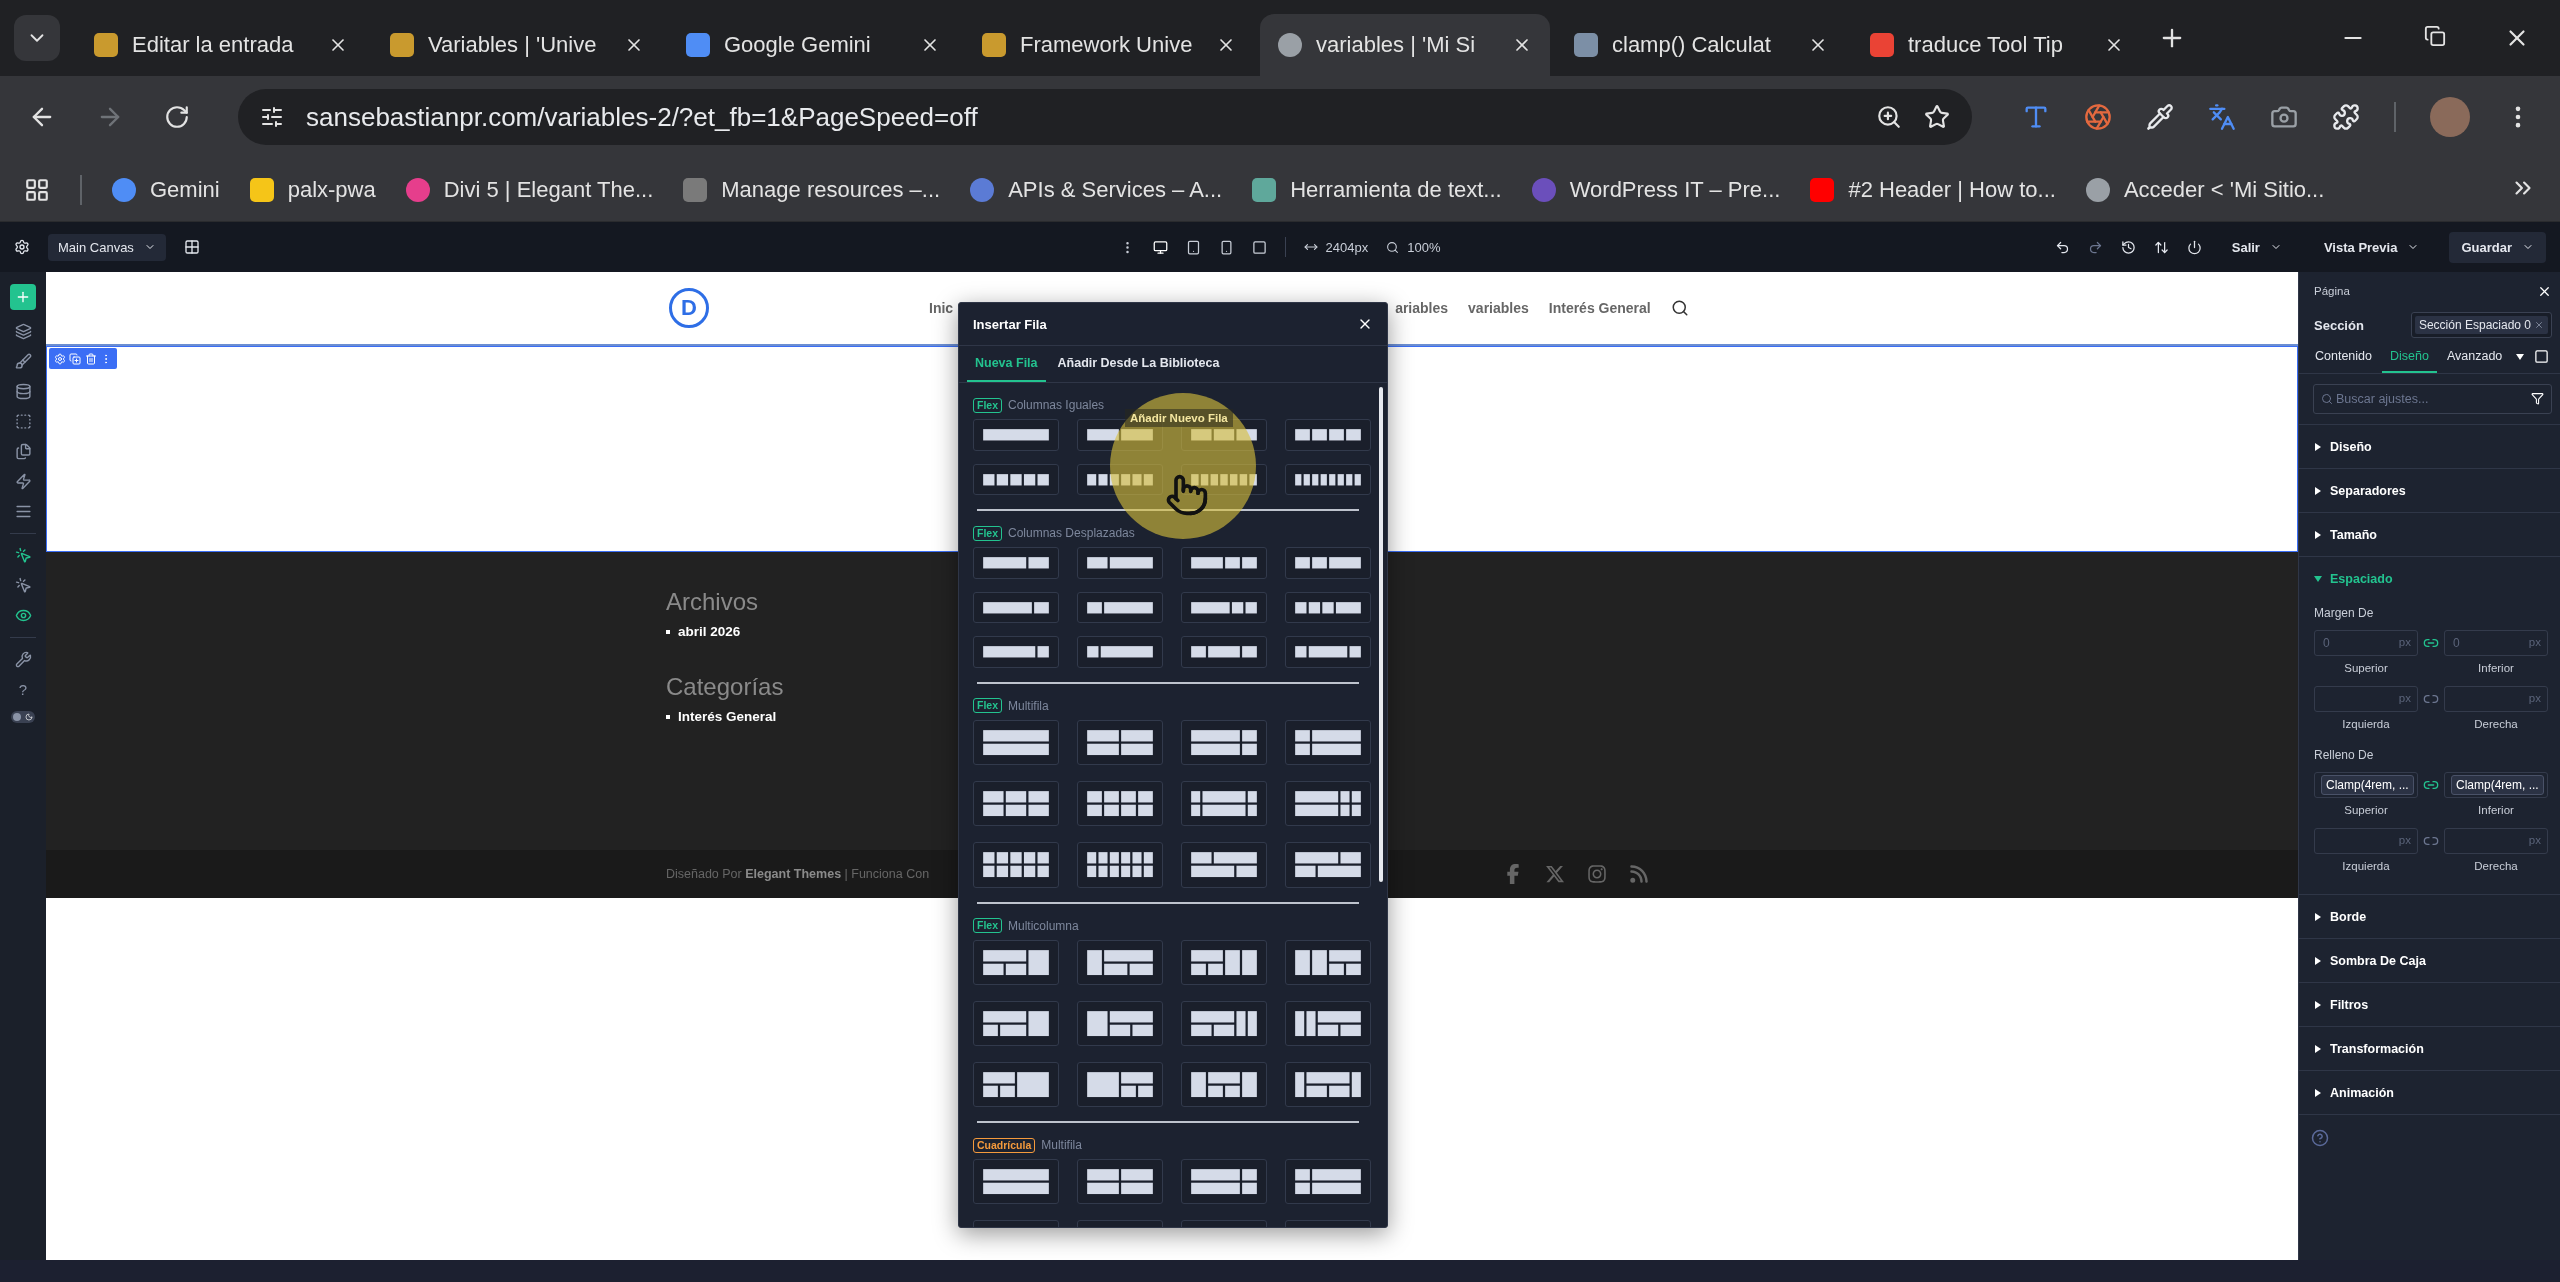 The height and width of the screenshot is (1282, 2560). Describe the element at coordinates (709, 631) in the screenshot. I see `widget-link: abril 2026` at that location.